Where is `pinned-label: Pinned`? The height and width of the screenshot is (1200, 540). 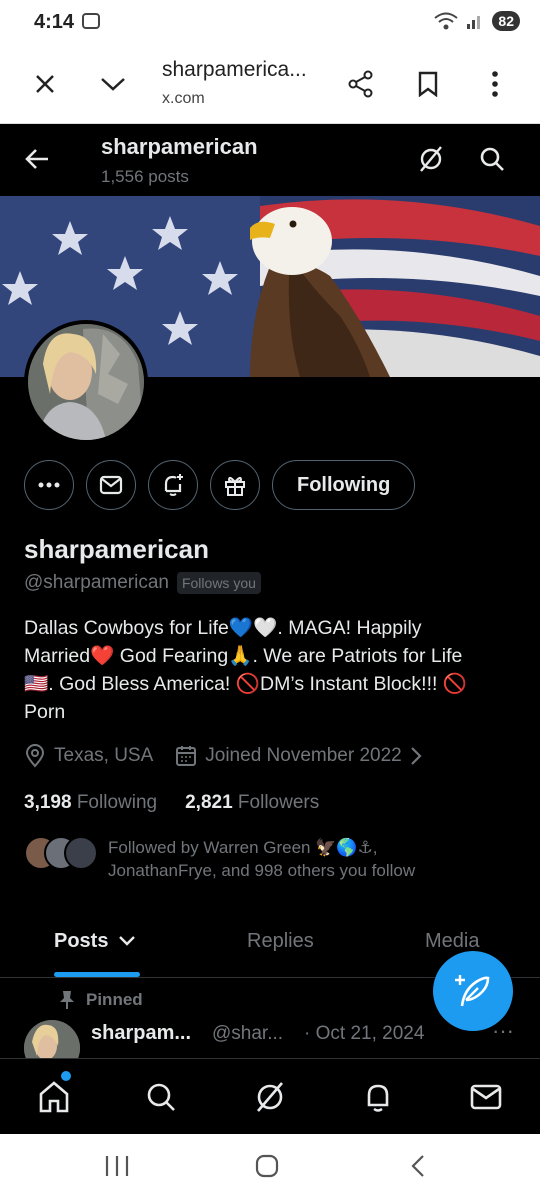
pinned-label: Pinned is located at coordinates (114, 999).